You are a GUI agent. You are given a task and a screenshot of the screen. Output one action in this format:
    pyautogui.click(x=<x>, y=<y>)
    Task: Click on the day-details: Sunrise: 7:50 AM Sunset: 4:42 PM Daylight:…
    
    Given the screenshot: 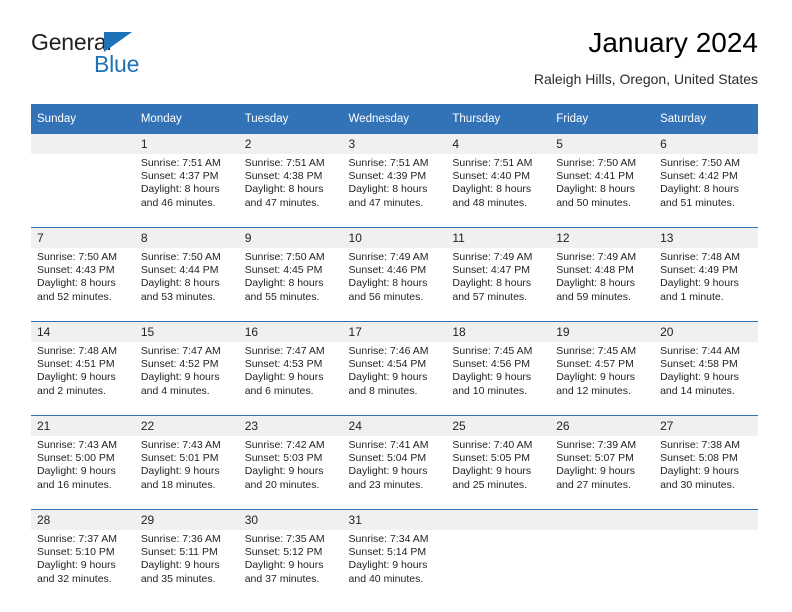 What is the action you would take?
    pyautogui.click(x=706, y=191)
    